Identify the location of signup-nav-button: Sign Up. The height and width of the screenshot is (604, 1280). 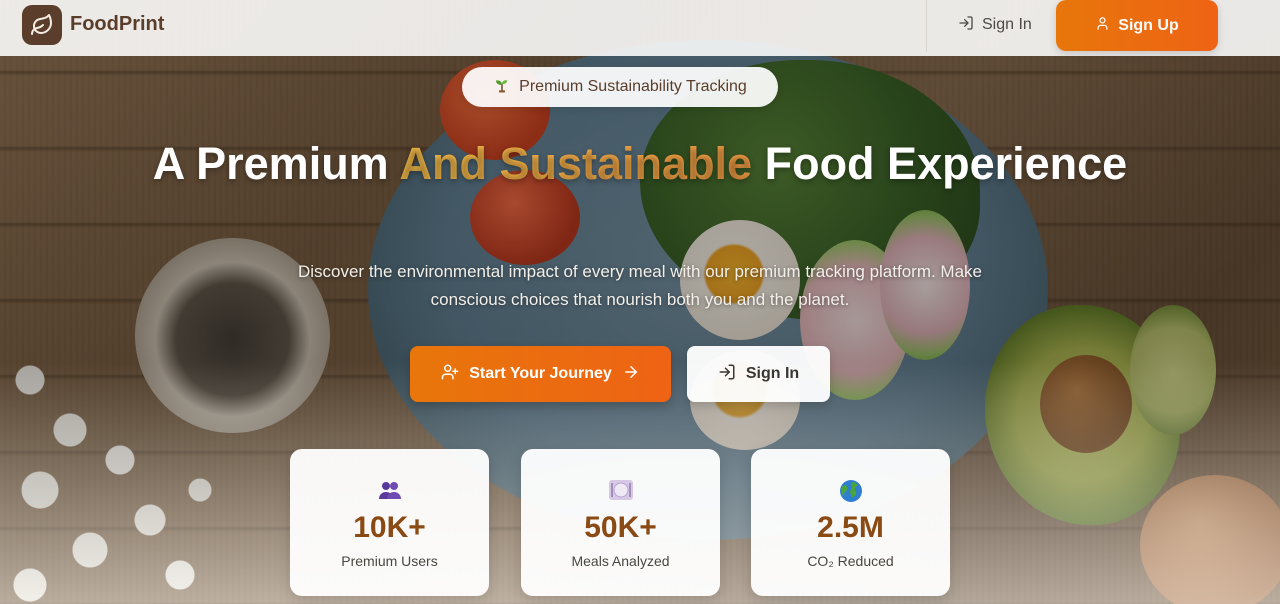
(1137, 25).